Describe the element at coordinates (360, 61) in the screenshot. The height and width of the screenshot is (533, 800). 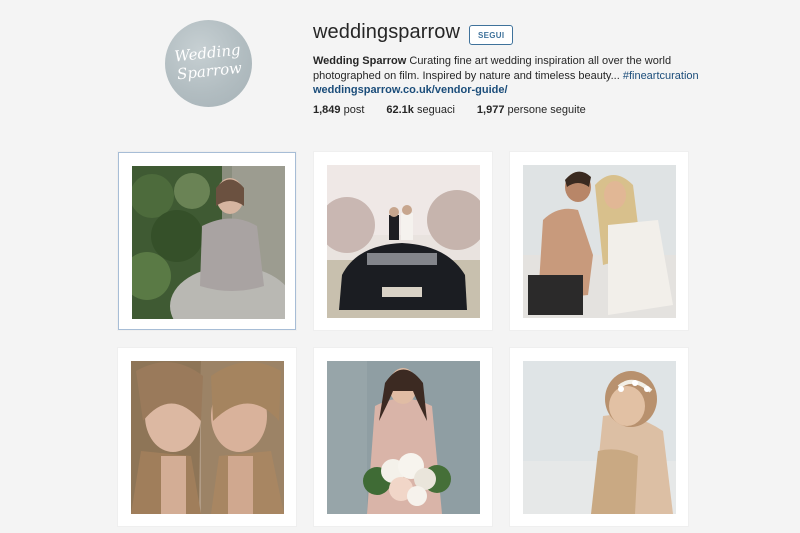
I see `bio-full-name: Wedding Sparrow` at that location.